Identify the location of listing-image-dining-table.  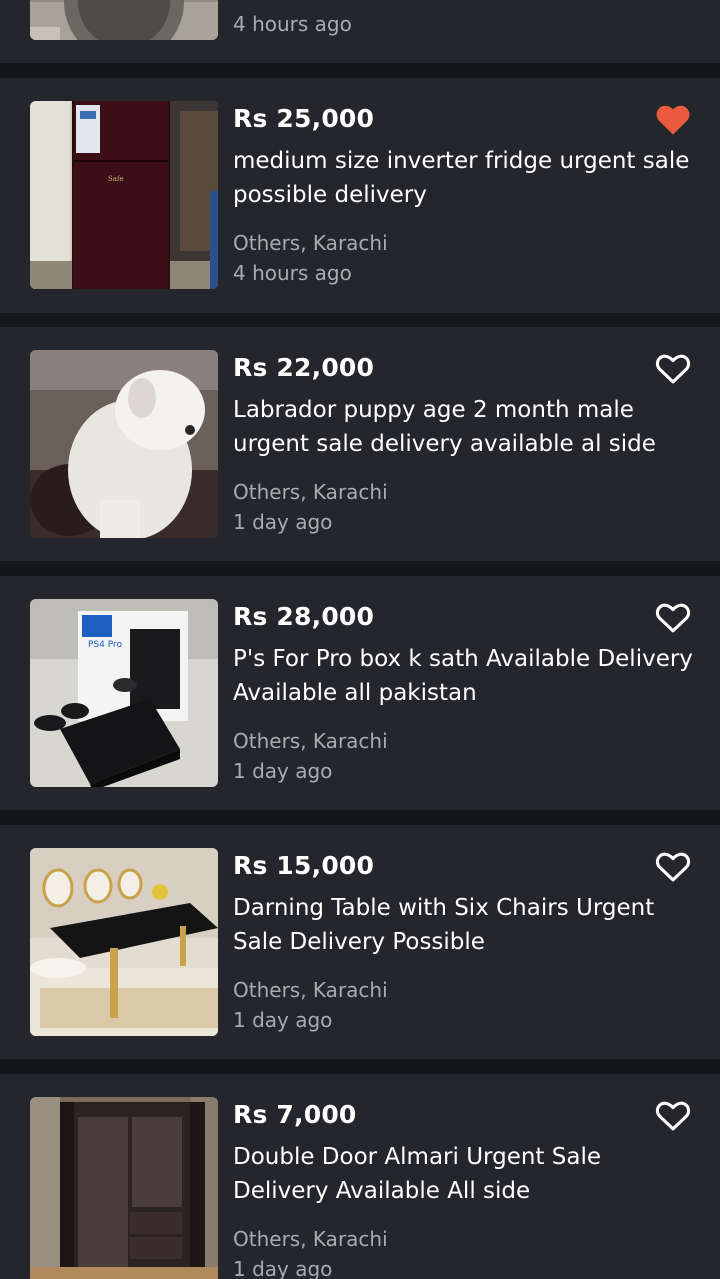
(124, 942).